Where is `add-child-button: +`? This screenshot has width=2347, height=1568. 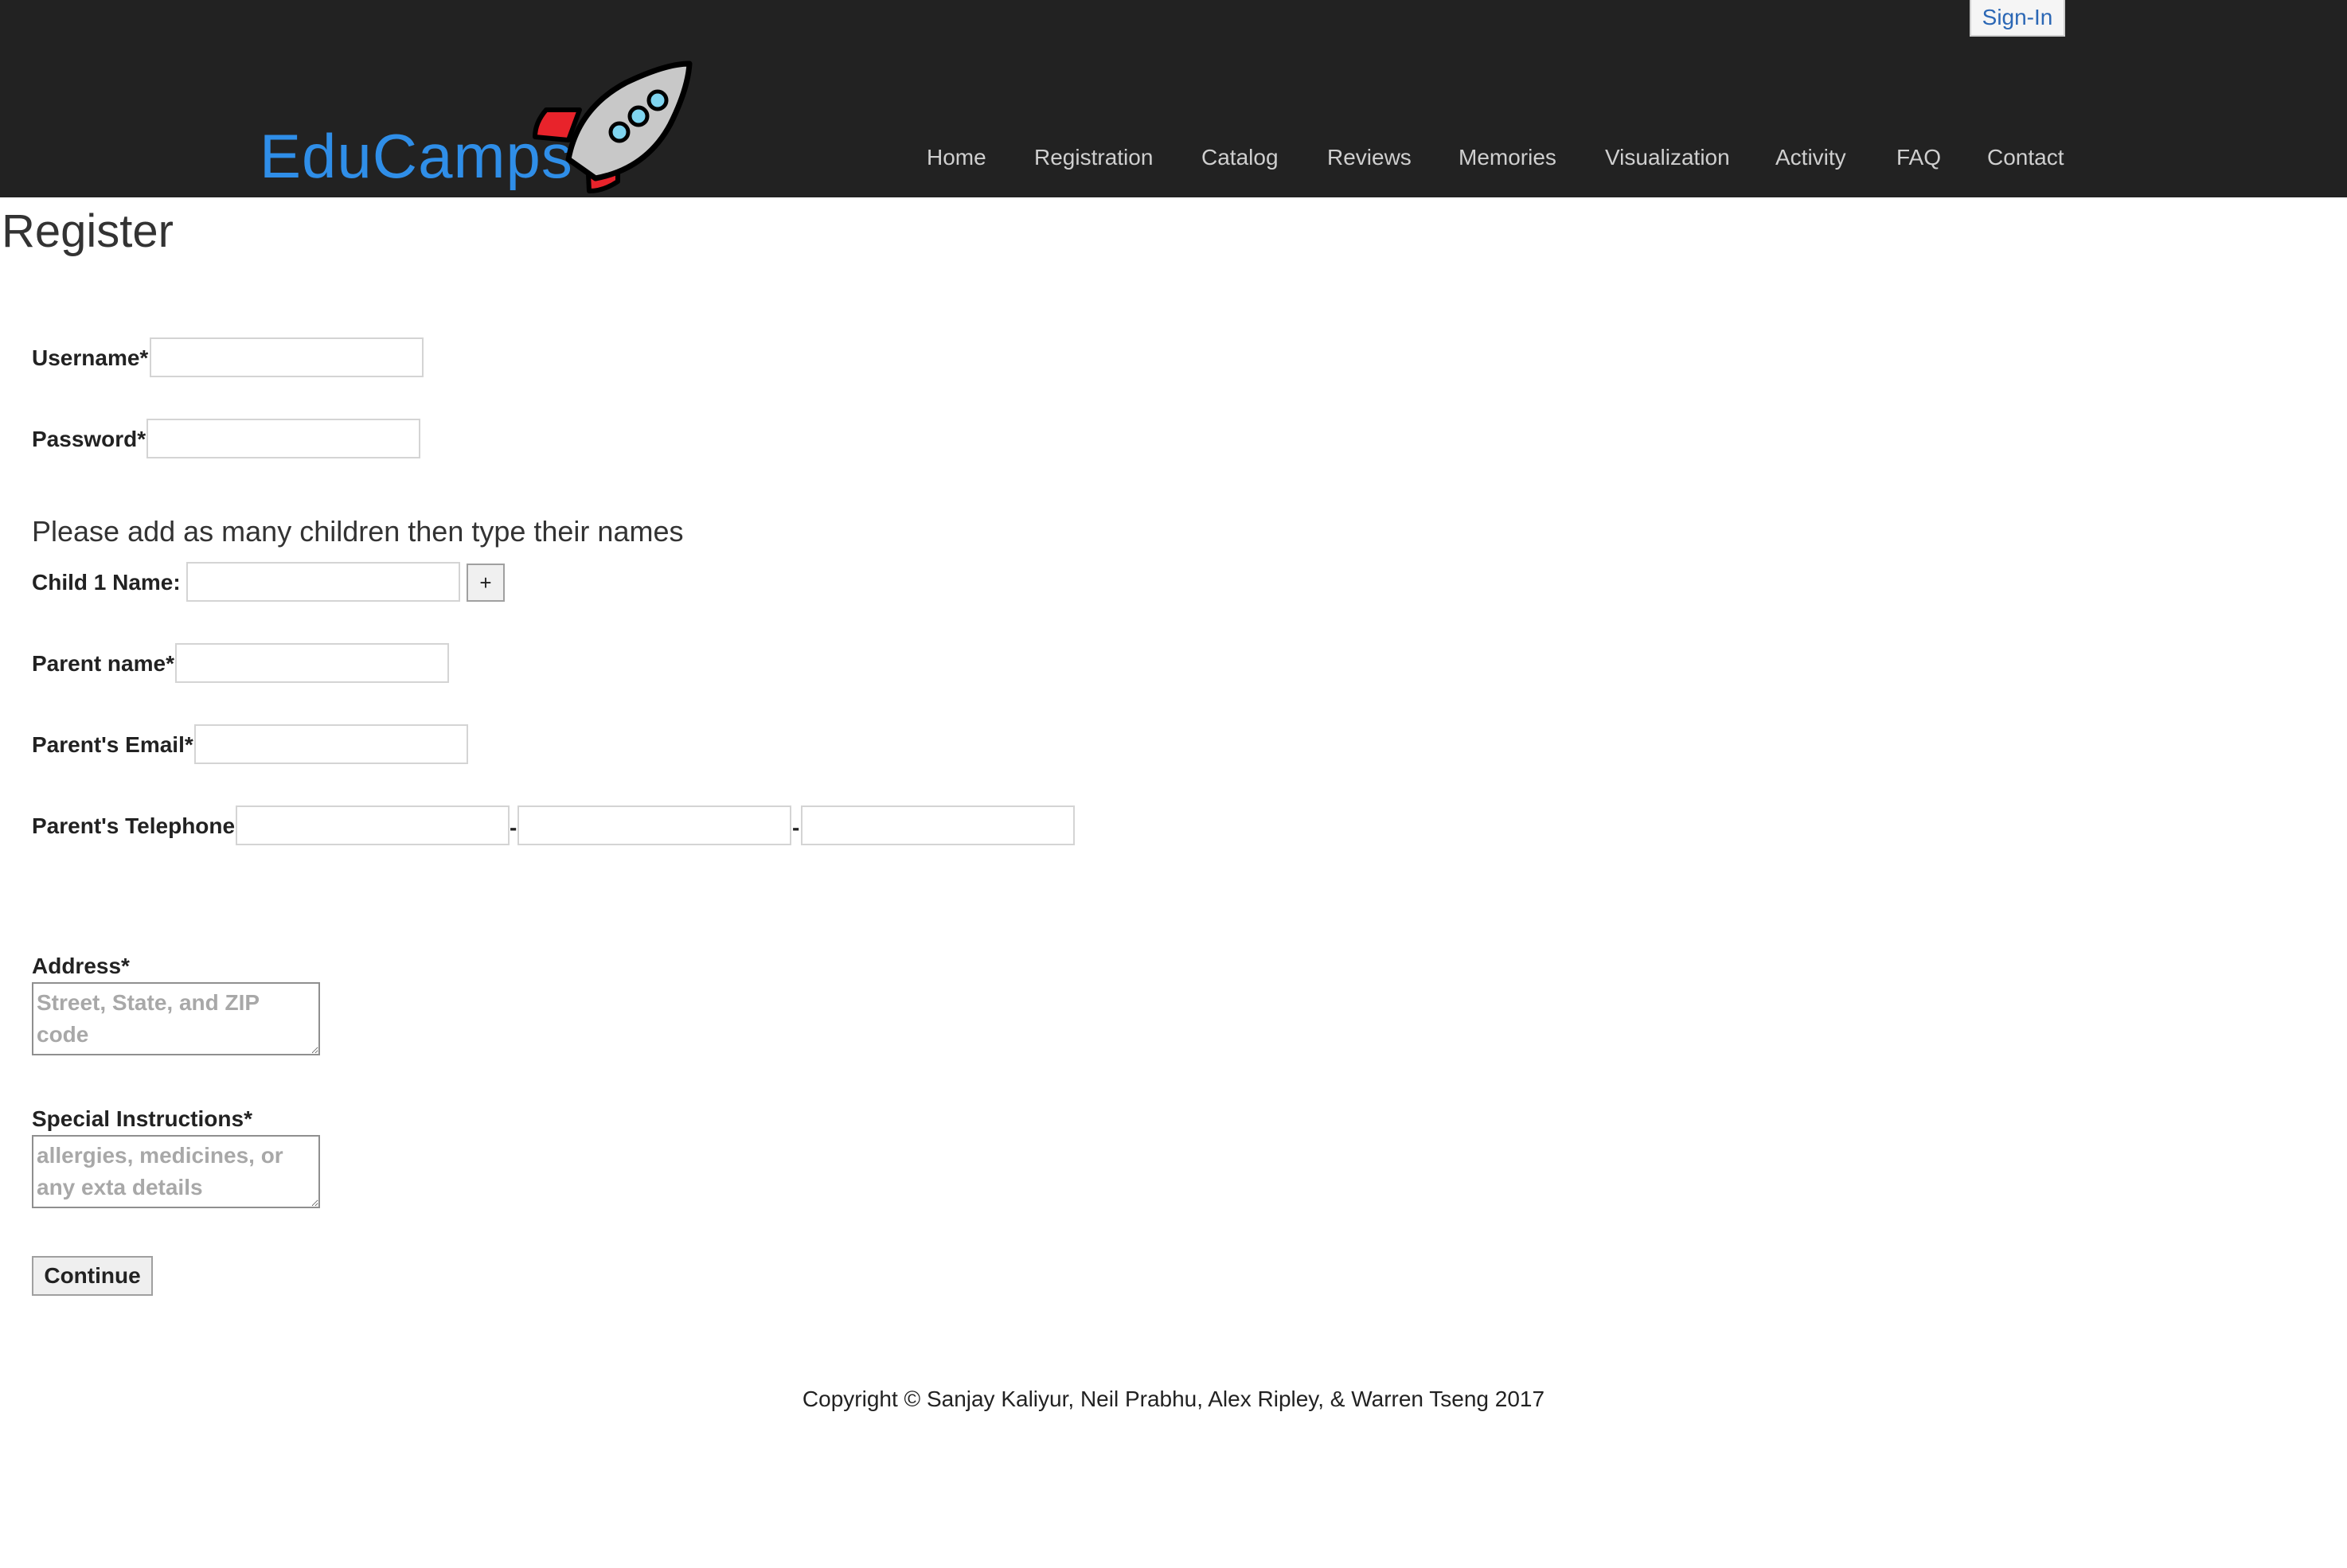
add-child-button: + is located at coordinates (486, 583).